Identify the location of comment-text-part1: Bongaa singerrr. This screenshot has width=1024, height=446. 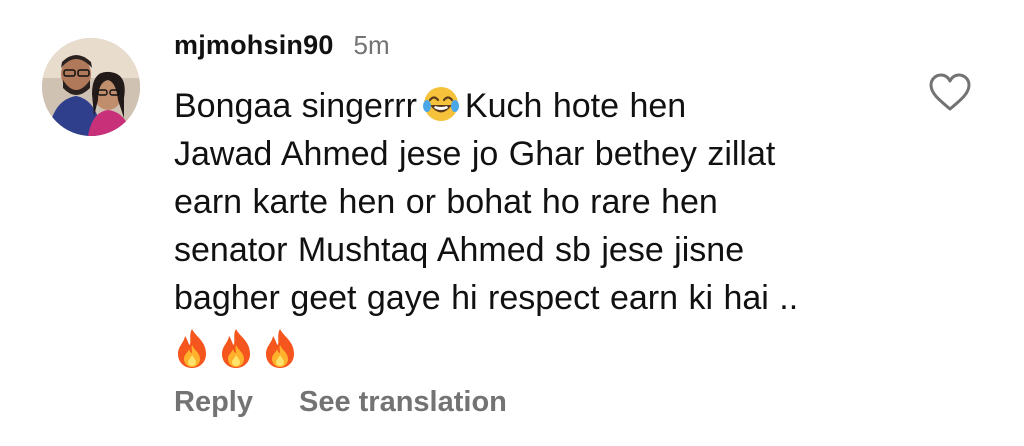
(295, 106).